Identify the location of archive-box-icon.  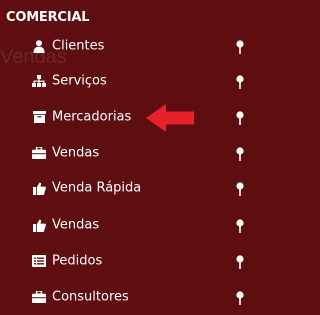
(39, 117).